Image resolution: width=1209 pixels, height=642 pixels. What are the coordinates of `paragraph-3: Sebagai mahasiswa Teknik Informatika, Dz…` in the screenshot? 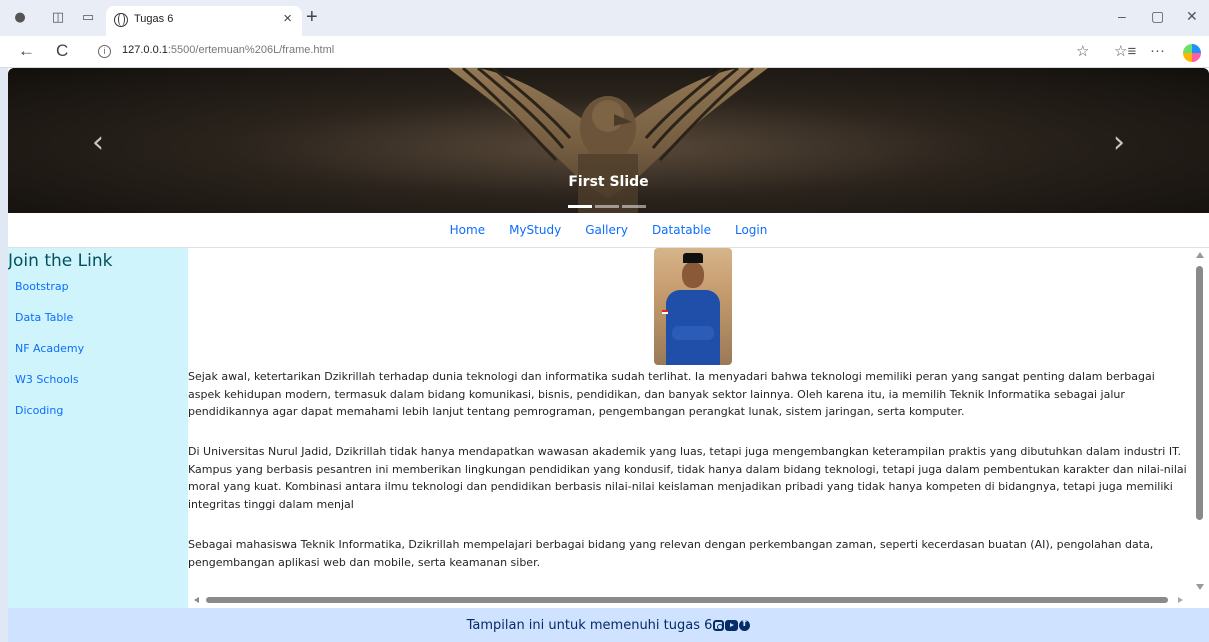 It's located at (671, 553).